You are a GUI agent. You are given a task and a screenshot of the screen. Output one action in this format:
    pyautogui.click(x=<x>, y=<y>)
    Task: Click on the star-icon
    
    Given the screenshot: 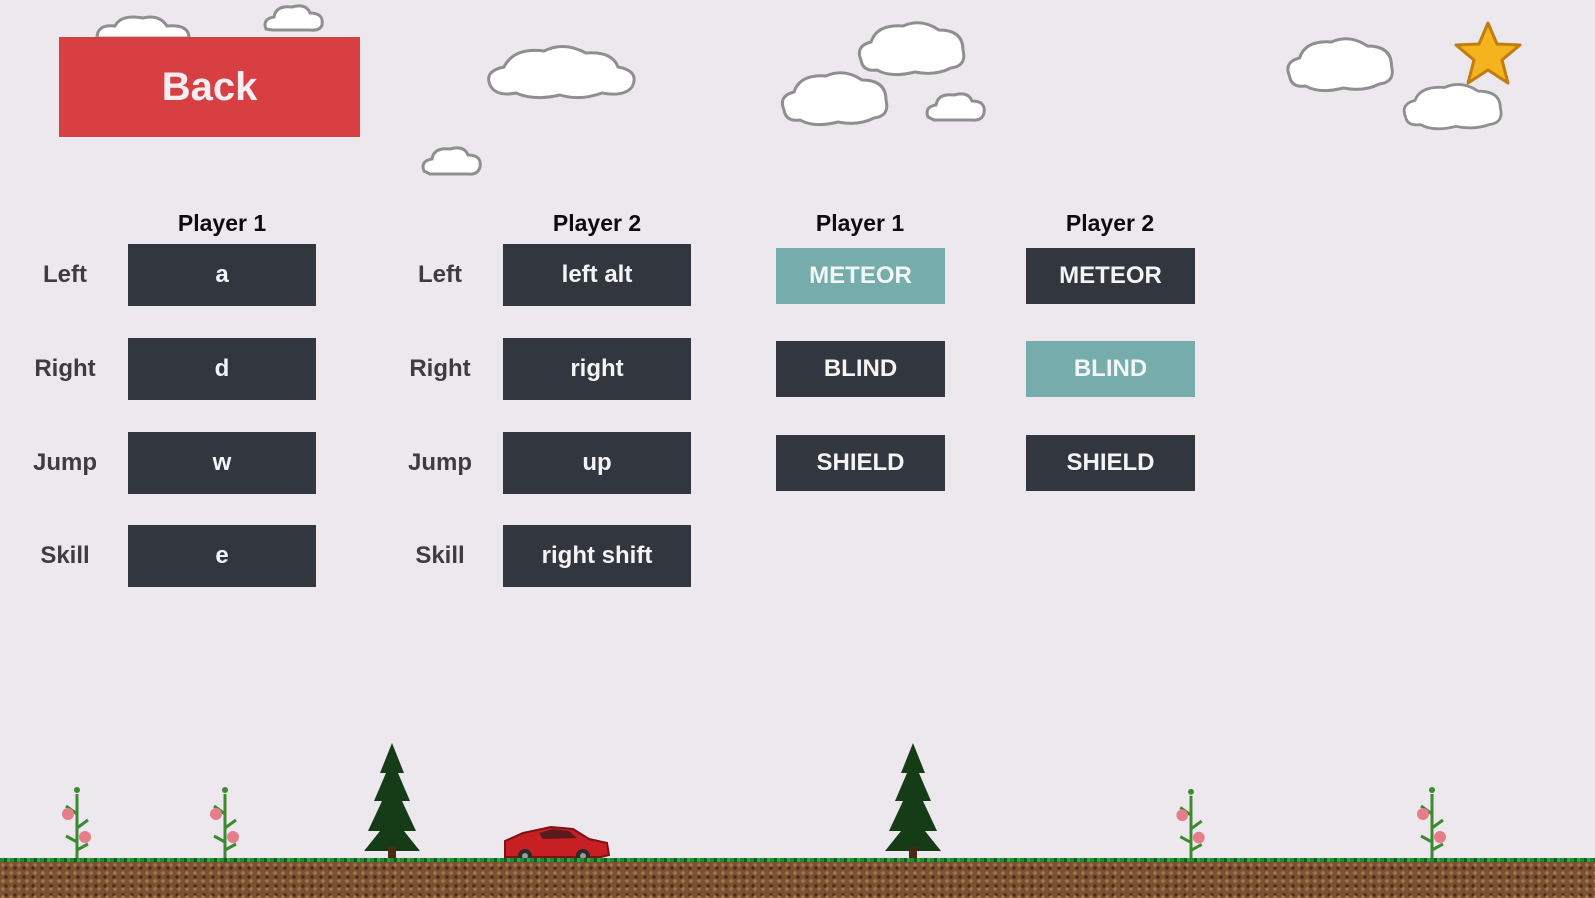 What is the action you would take?
    pyautogui.click(x=1488, y=53)
    